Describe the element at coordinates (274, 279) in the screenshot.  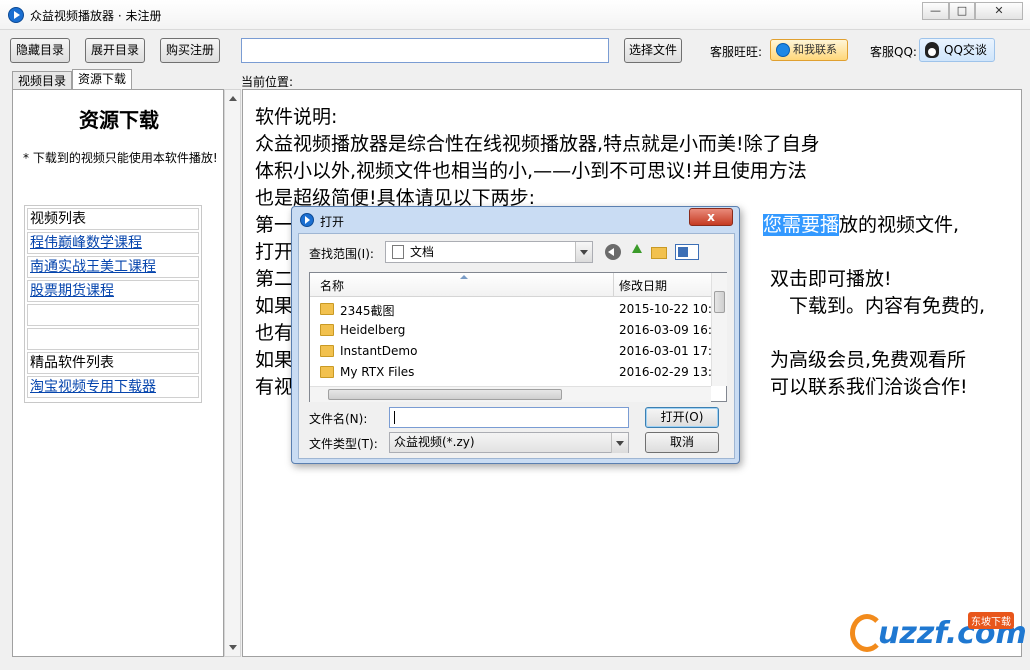
I see `text-fragment: 第二` at that location.